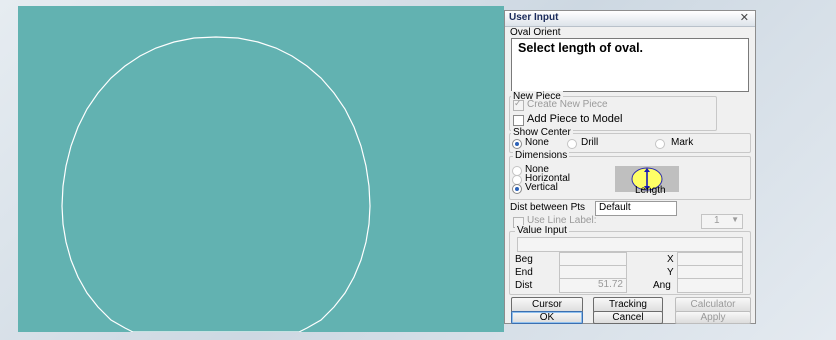 This screenshot has width=836, height=340. Describe the element at coordinates (717, 220) in the screenshot. I see `line-label-select-value: 1` at that location.